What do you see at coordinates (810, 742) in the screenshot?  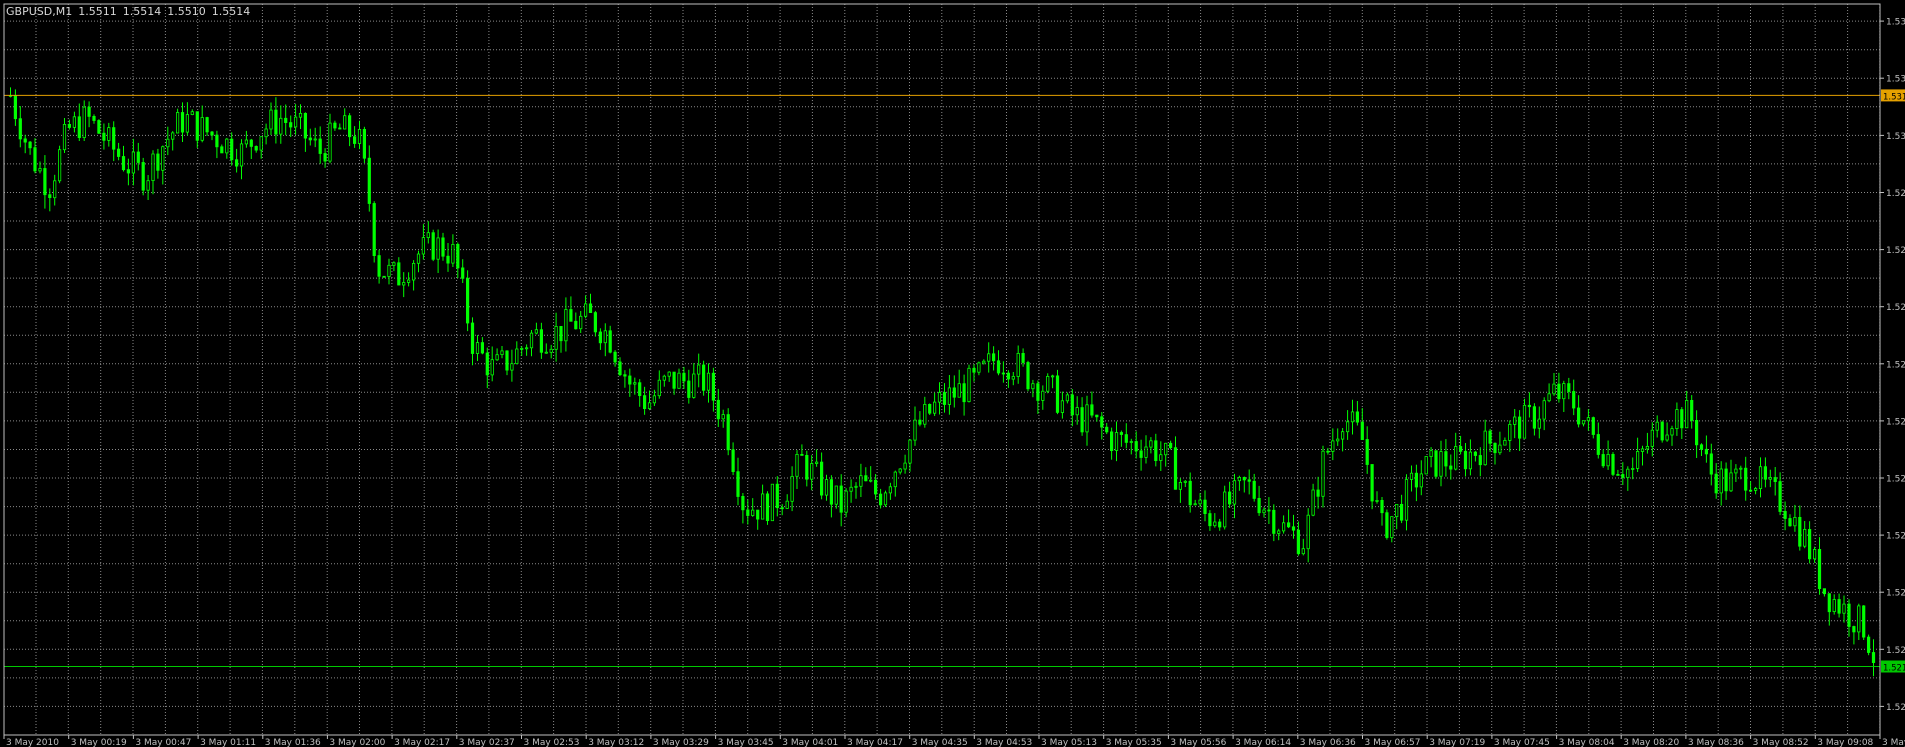 I see `time-axis-label: 3 May 04:01` at bounding box center [810, 742].